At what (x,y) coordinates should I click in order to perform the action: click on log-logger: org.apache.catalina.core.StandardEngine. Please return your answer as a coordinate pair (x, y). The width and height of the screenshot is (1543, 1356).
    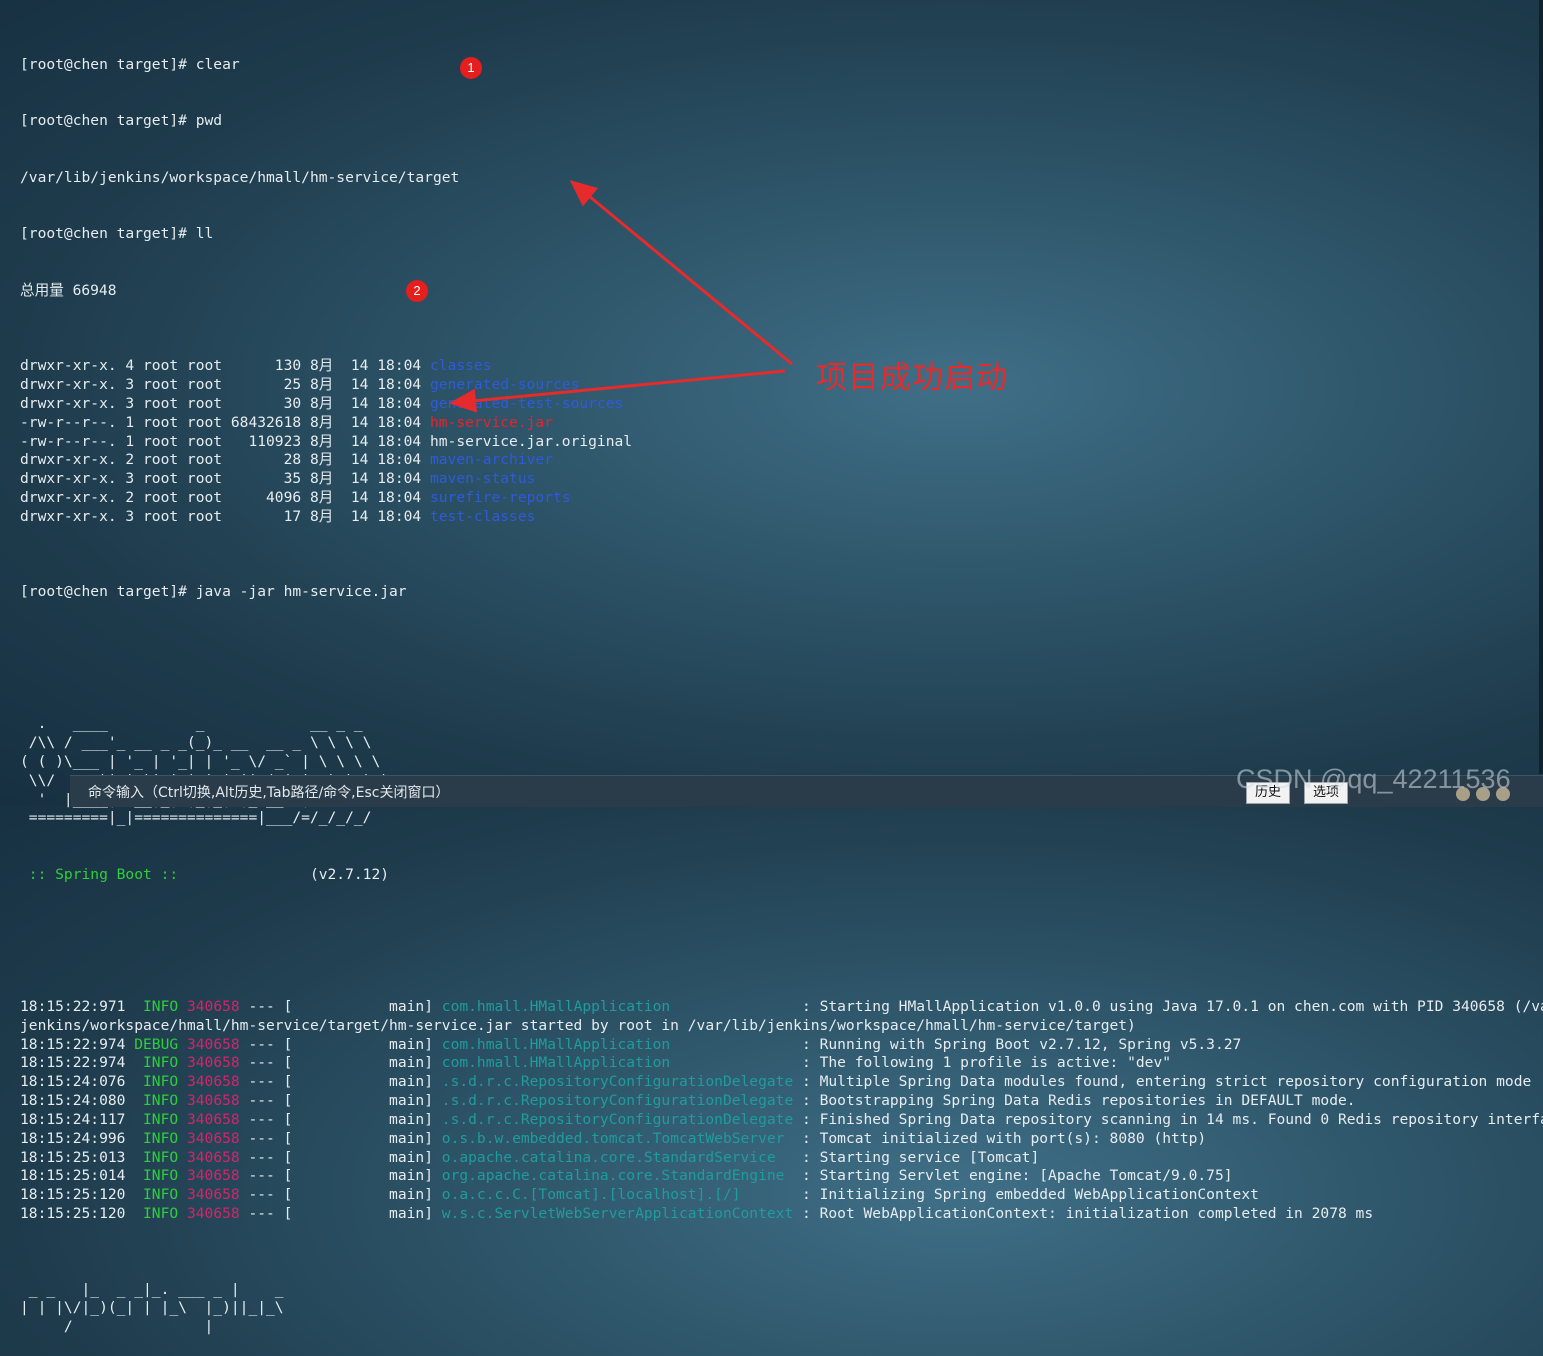
    Looking at the image, I should click on (617, 1176).